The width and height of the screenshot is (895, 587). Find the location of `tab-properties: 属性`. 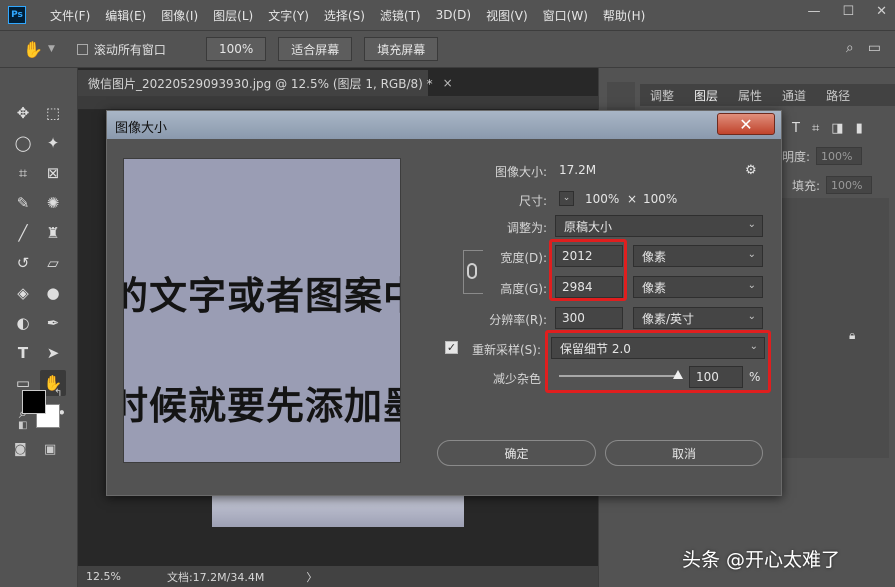

tab-properties: 属性 is located at coordinates (750, 95).